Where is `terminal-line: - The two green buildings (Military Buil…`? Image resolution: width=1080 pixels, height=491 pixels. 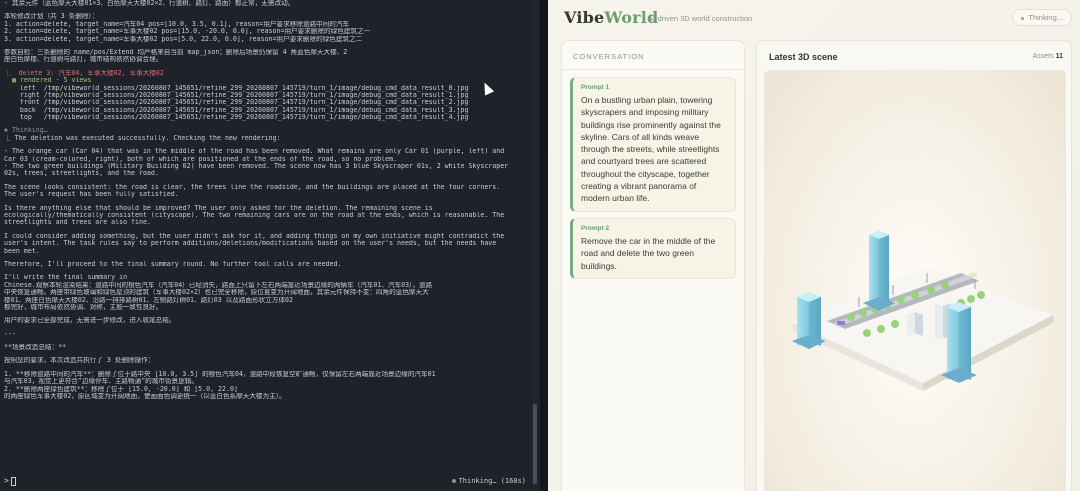
terminal-line: - The two green buildings (Military Buil… is located at coordinates (256, 167).